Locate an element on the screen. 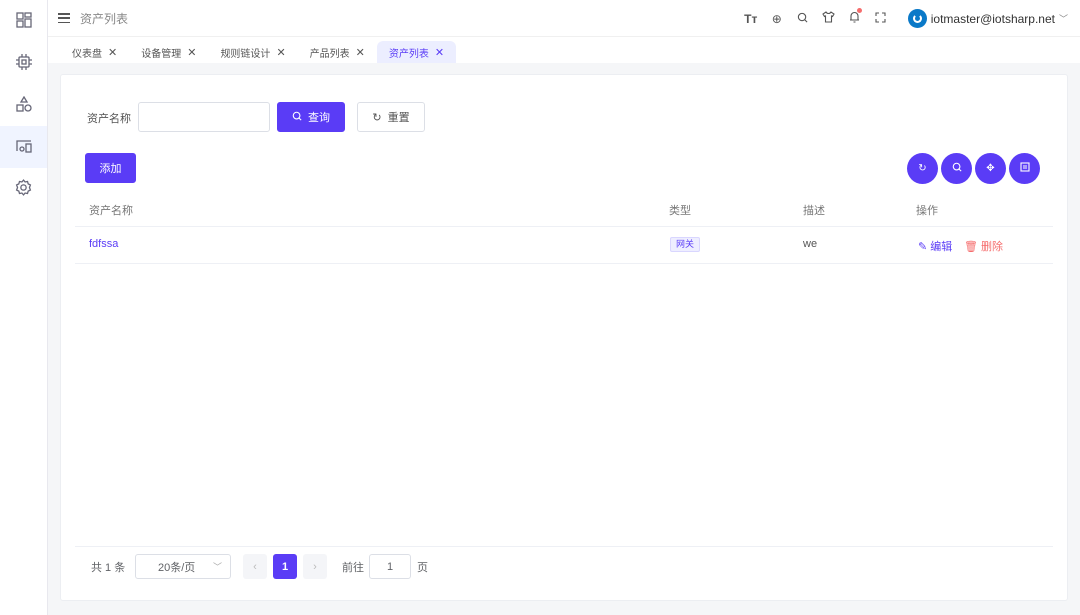 This screenshot has width=1080, height=615. sidebar-item-settings is located at coordinates (23, 189).